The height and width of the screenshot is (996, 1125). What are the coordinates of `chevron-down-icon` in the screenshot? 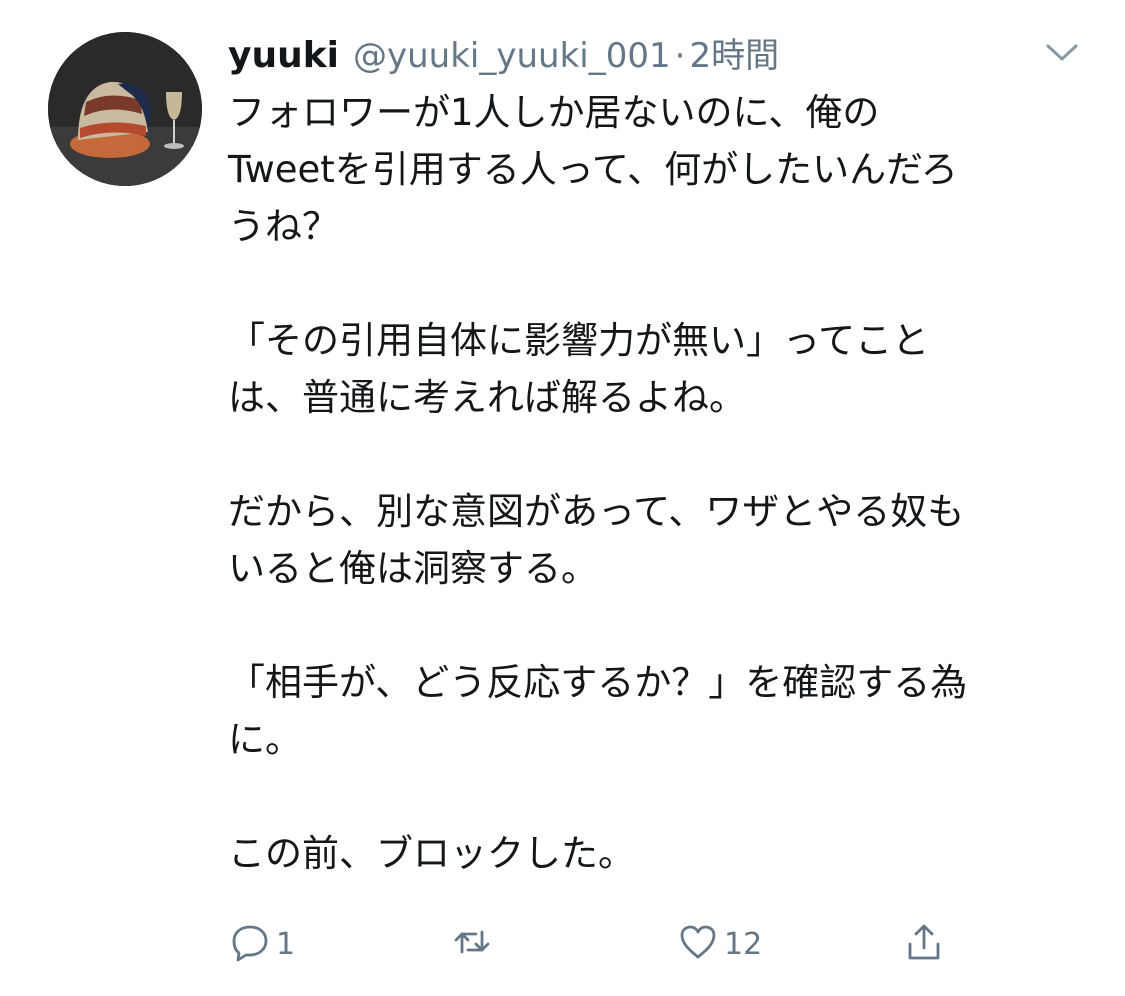 It's located at (1062, 52).